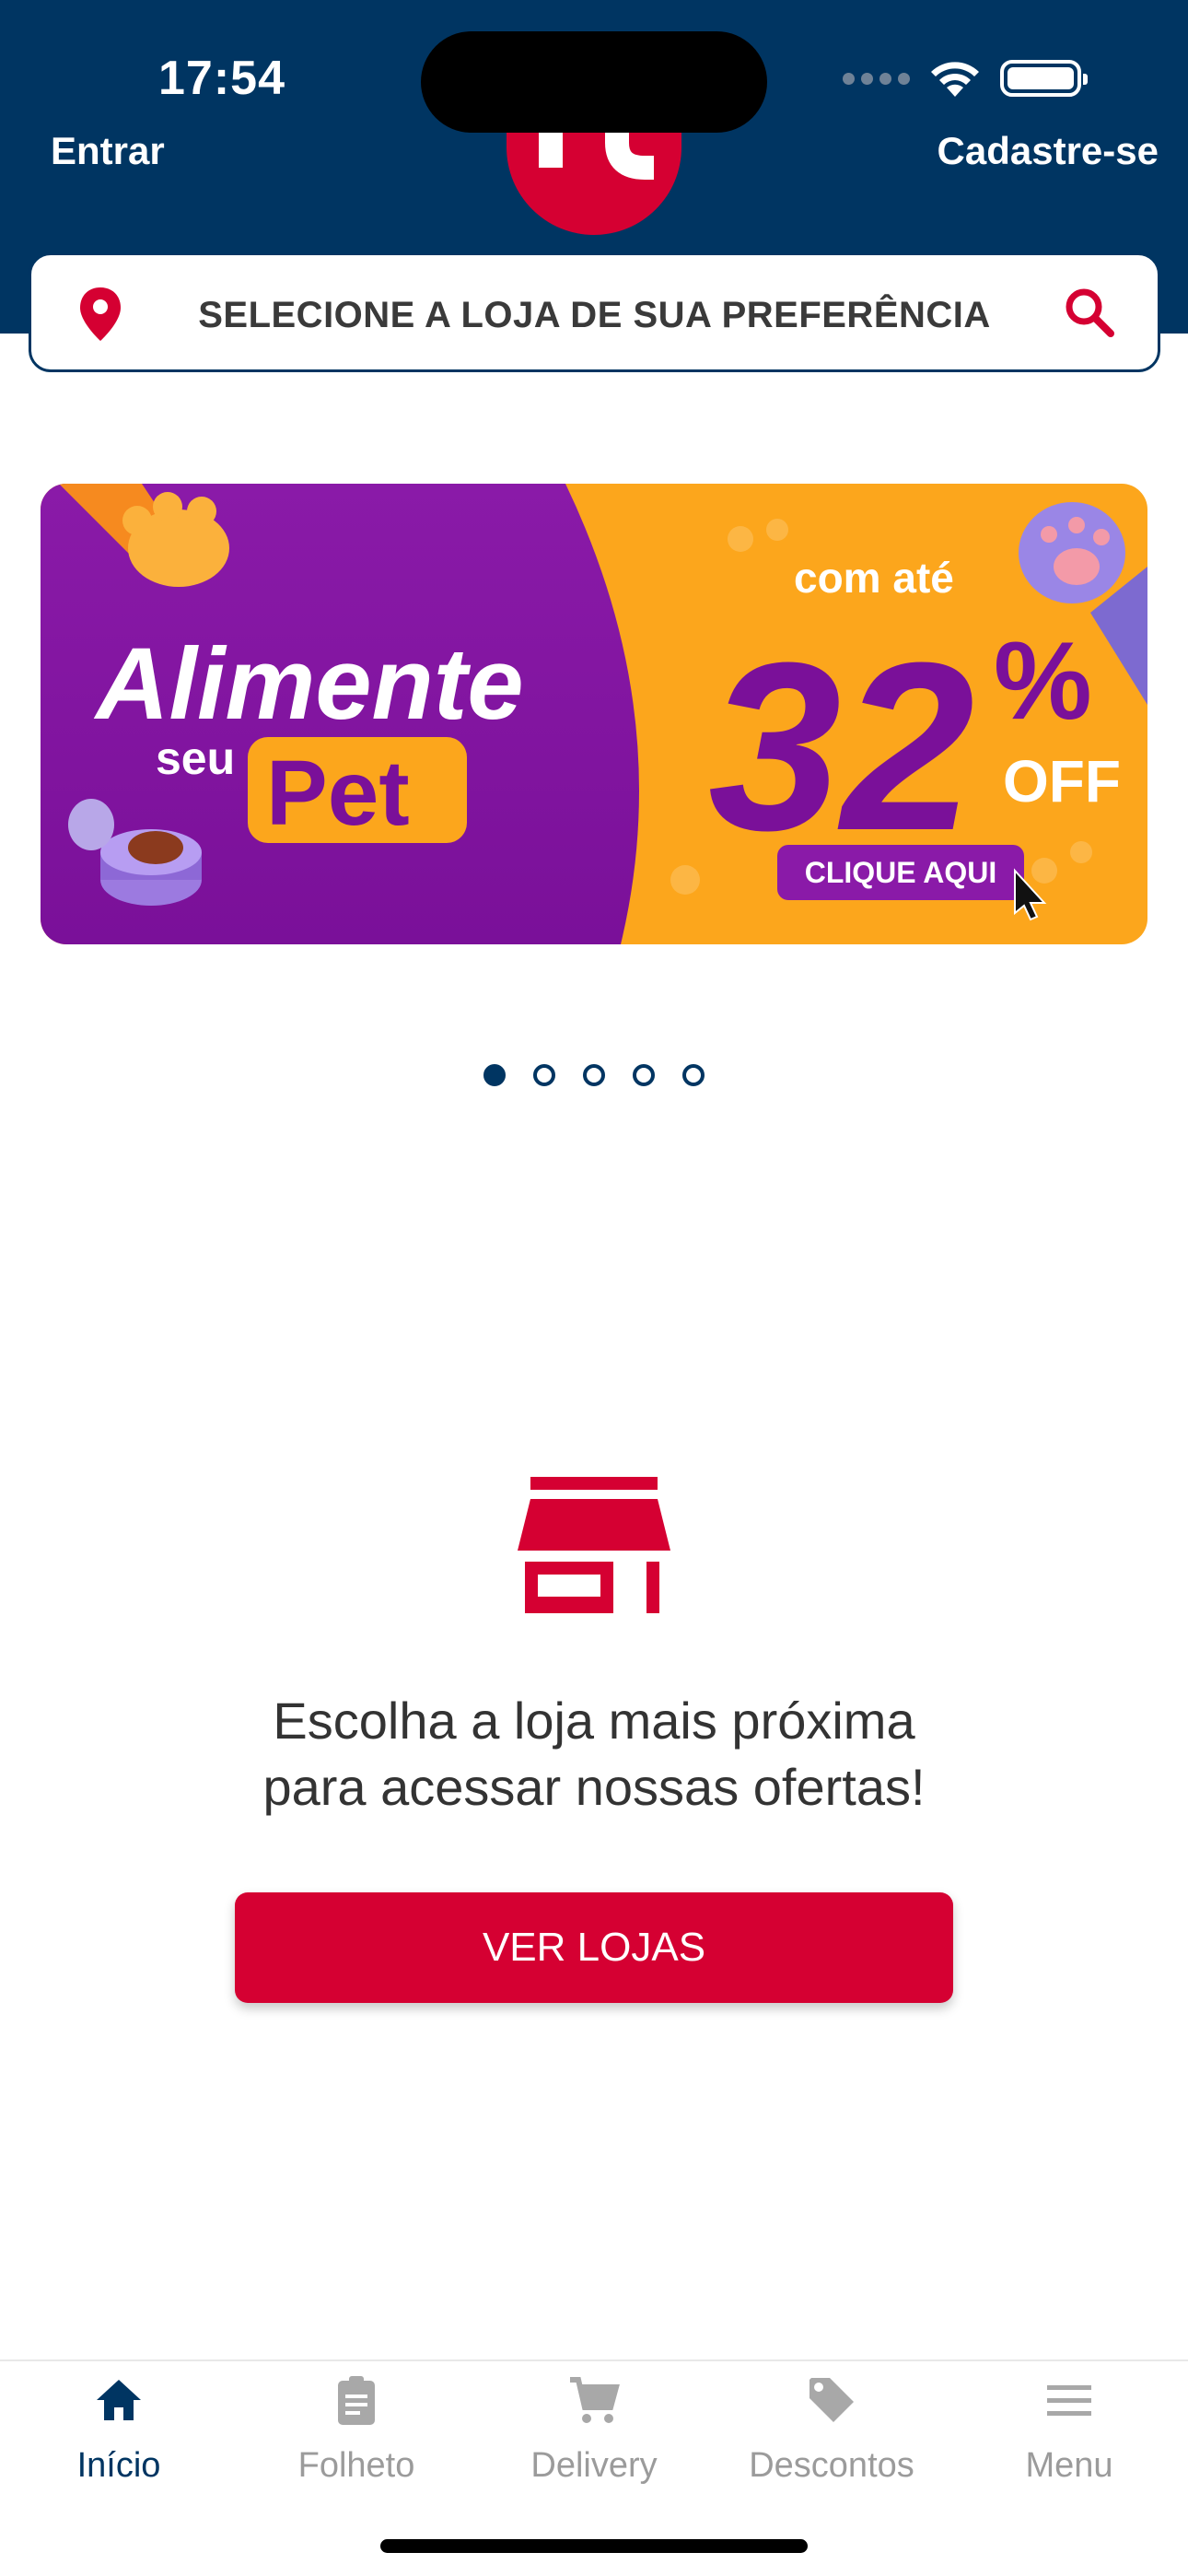 The height and width of the screenshot is (2576, 1188). I want to click on empty-state-line-2: para acessar nossas ofertas!, so click(594, 1787).